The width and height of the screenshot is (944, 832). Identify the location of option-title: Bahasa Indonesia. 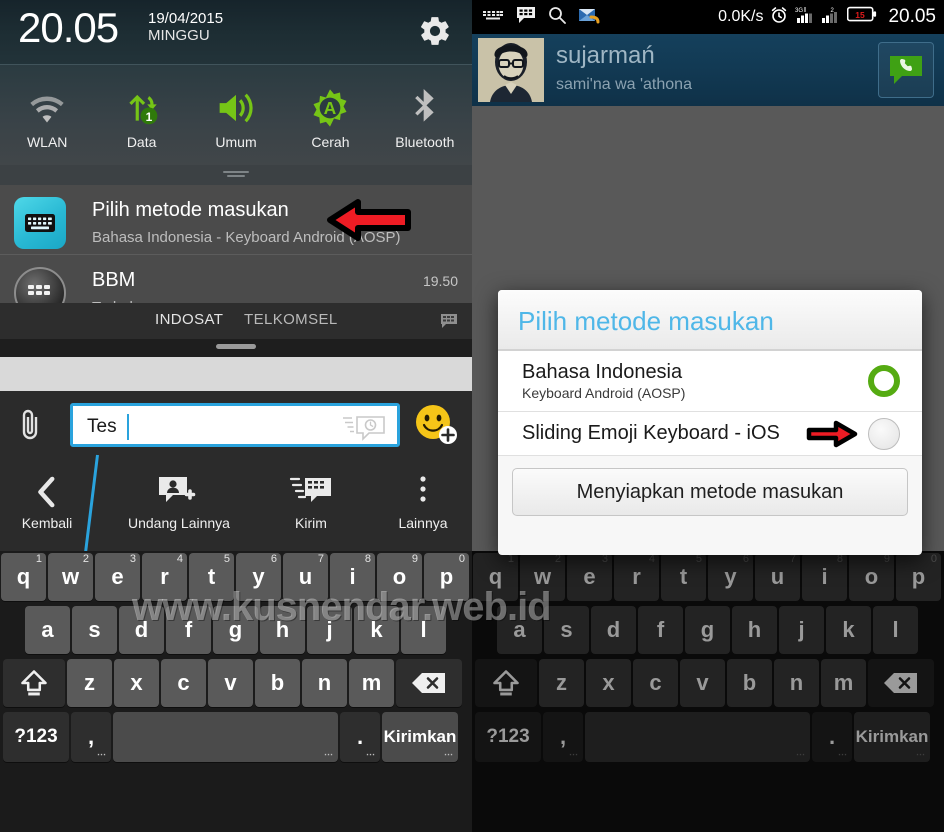
(602, 372).